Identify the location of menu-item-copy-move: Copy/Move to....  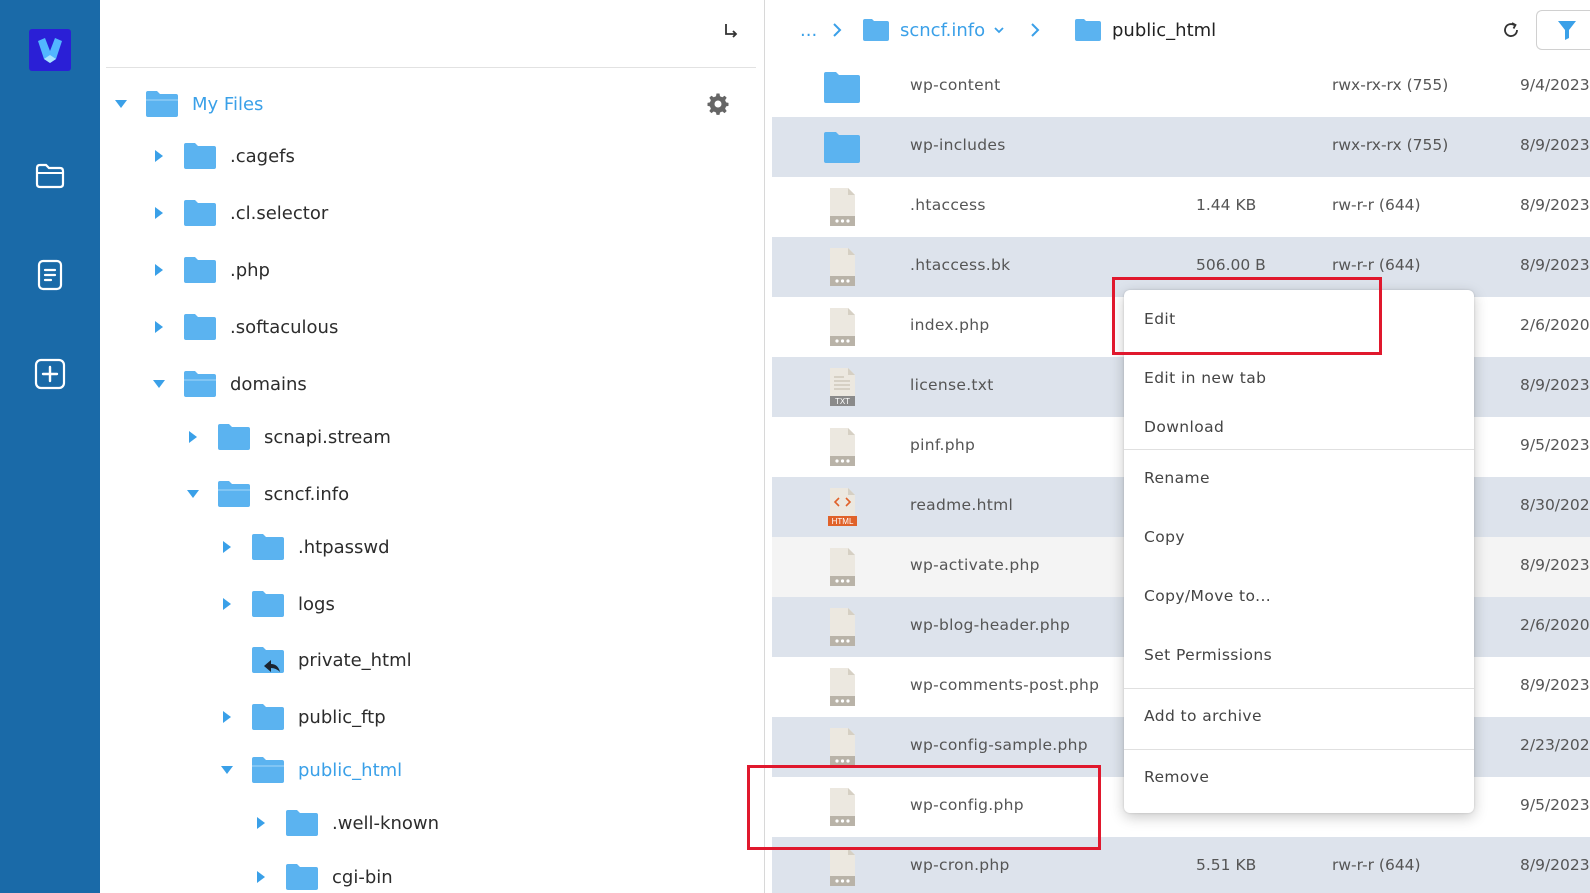
(1299, 596).